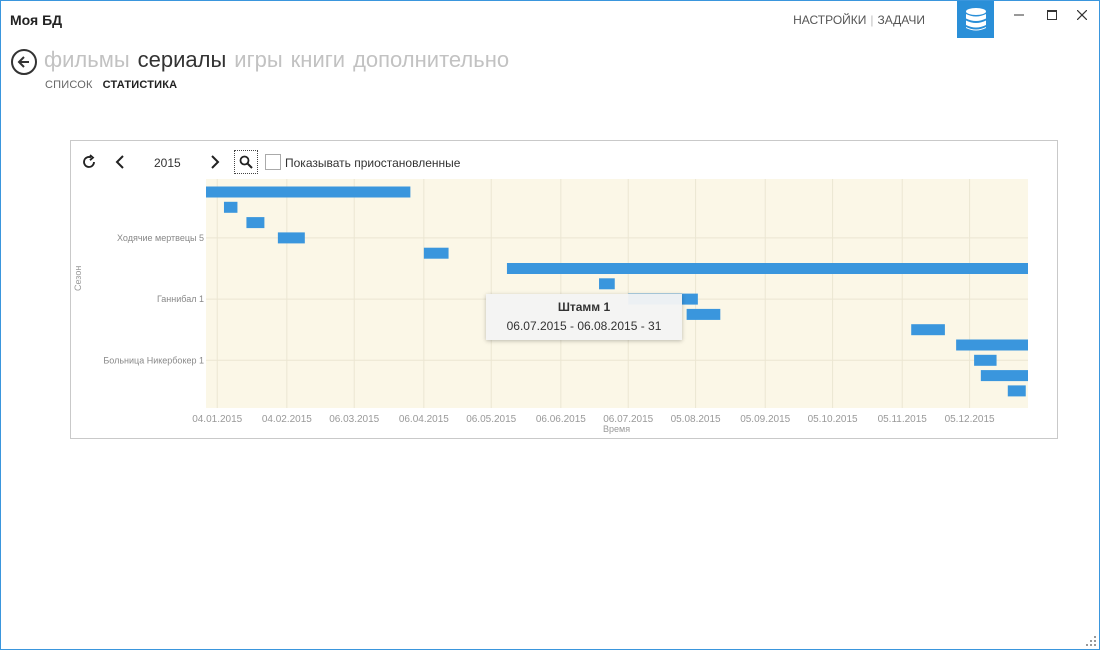 This screenshot has width=1100, height=650. I want to click on maximize-button, so click(1052, 15).